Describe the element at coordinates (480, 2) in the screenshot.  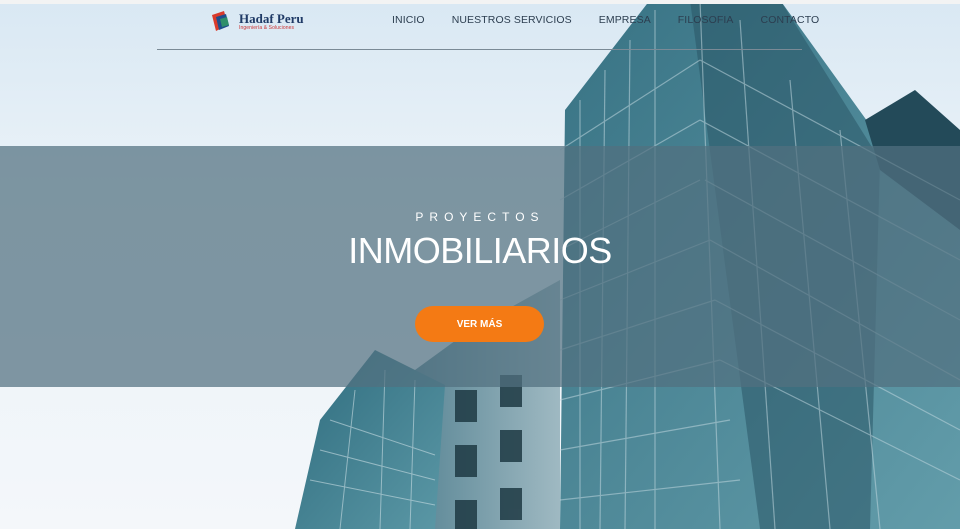
I see `top-rule` at that location.